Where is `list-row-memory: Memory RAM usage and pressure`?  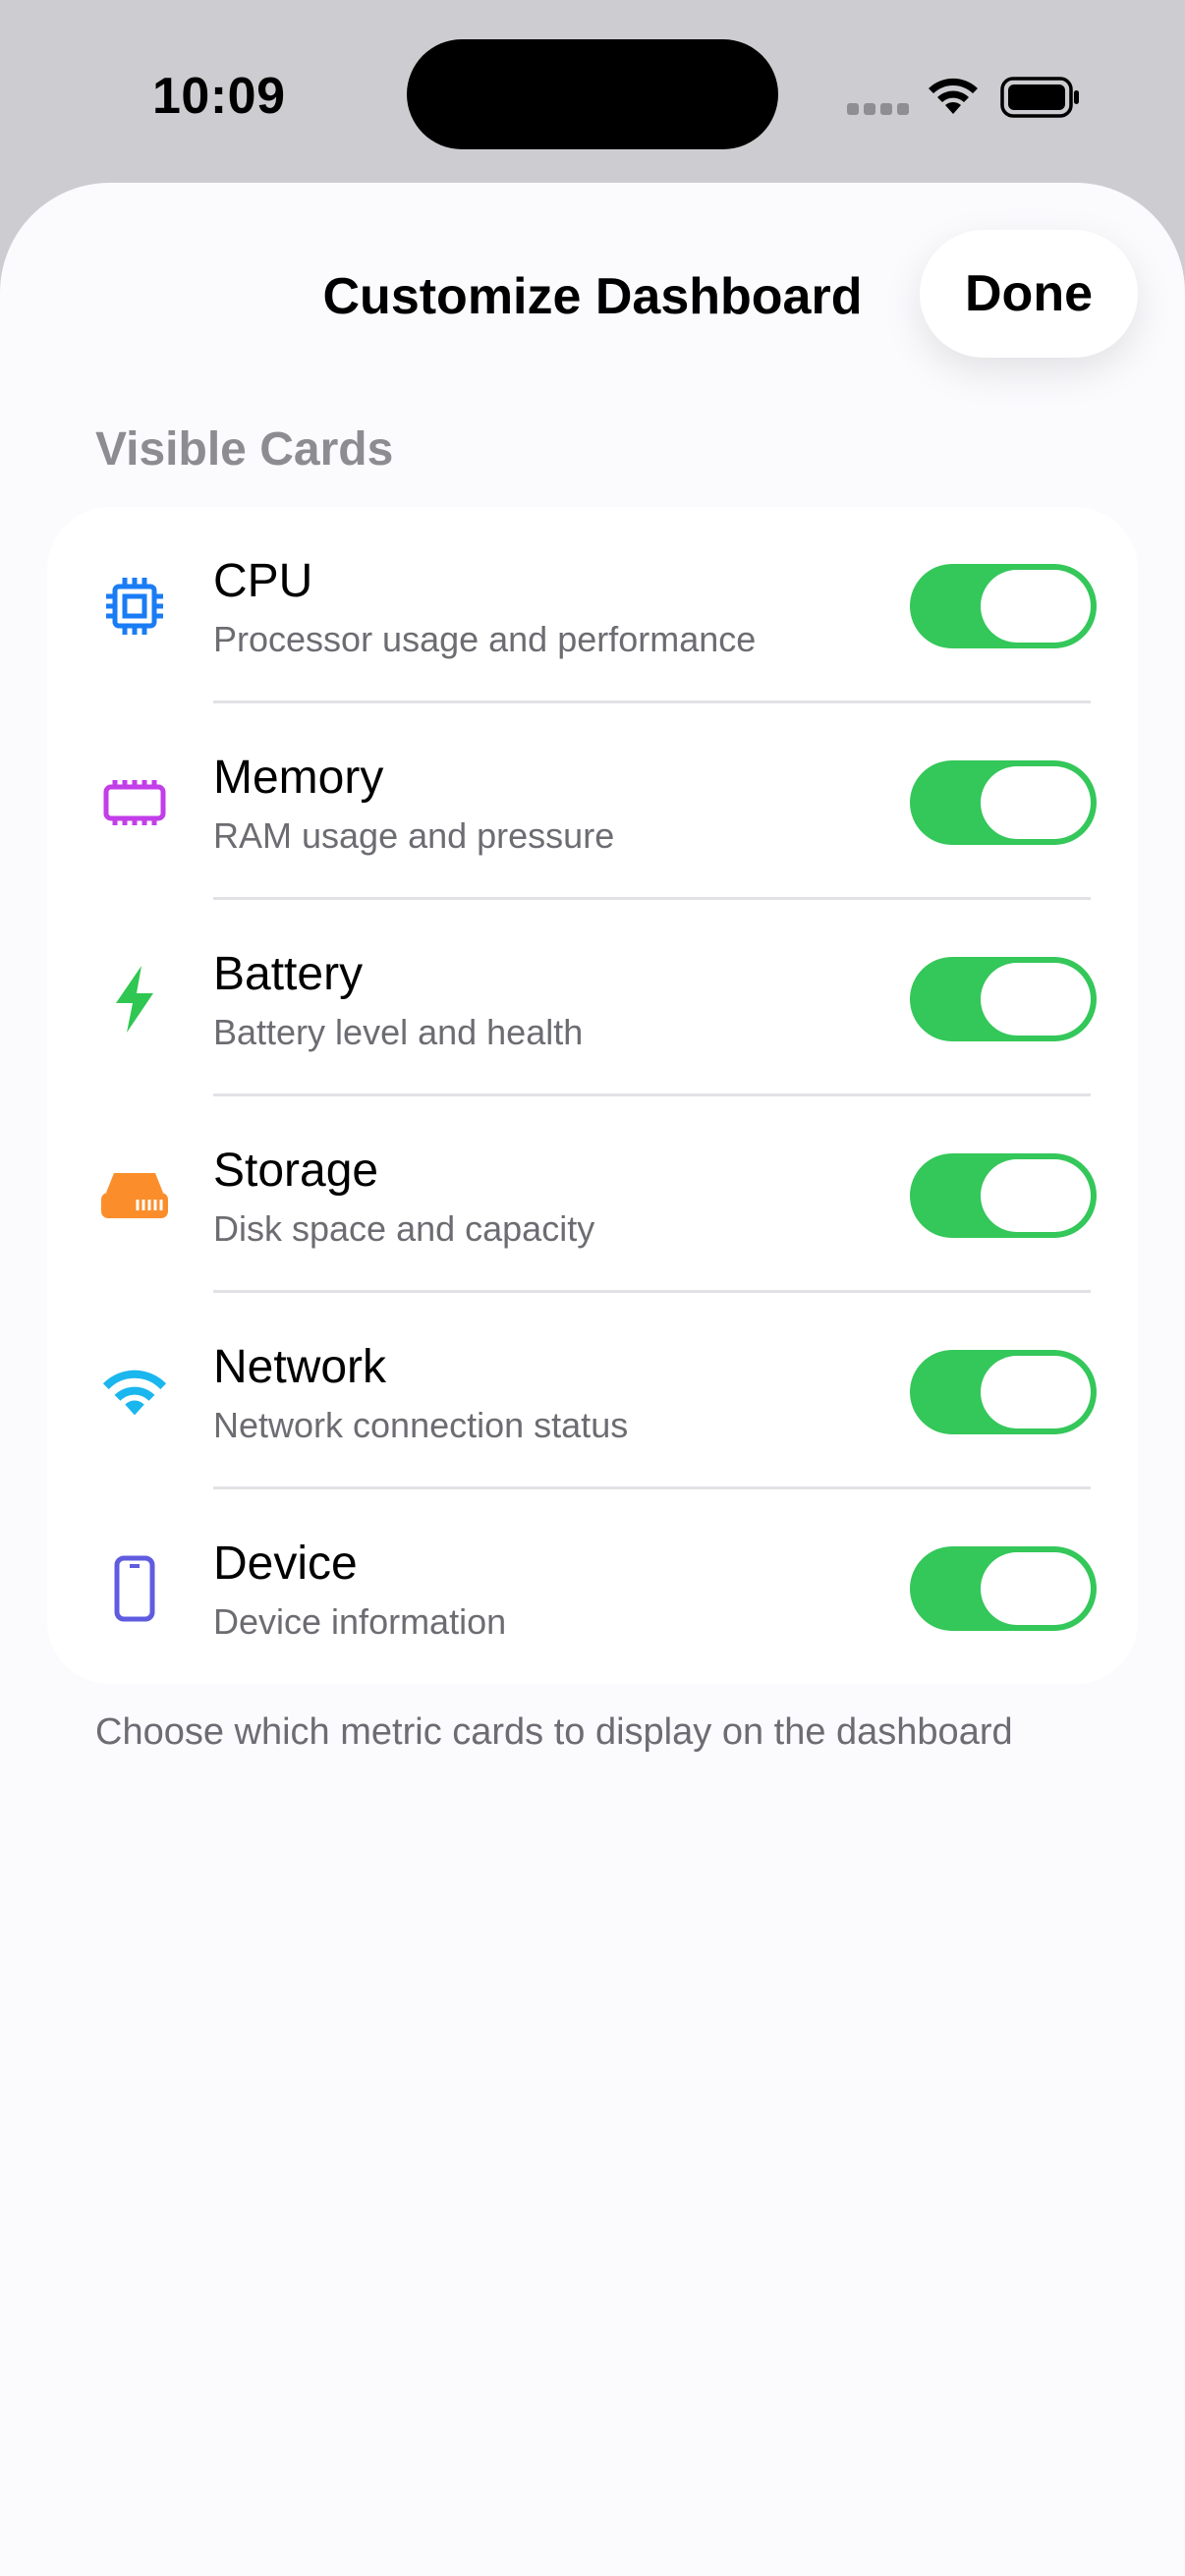 list-row-memory: Memory RAM usage and pressure is located at coordinates (592, 801).